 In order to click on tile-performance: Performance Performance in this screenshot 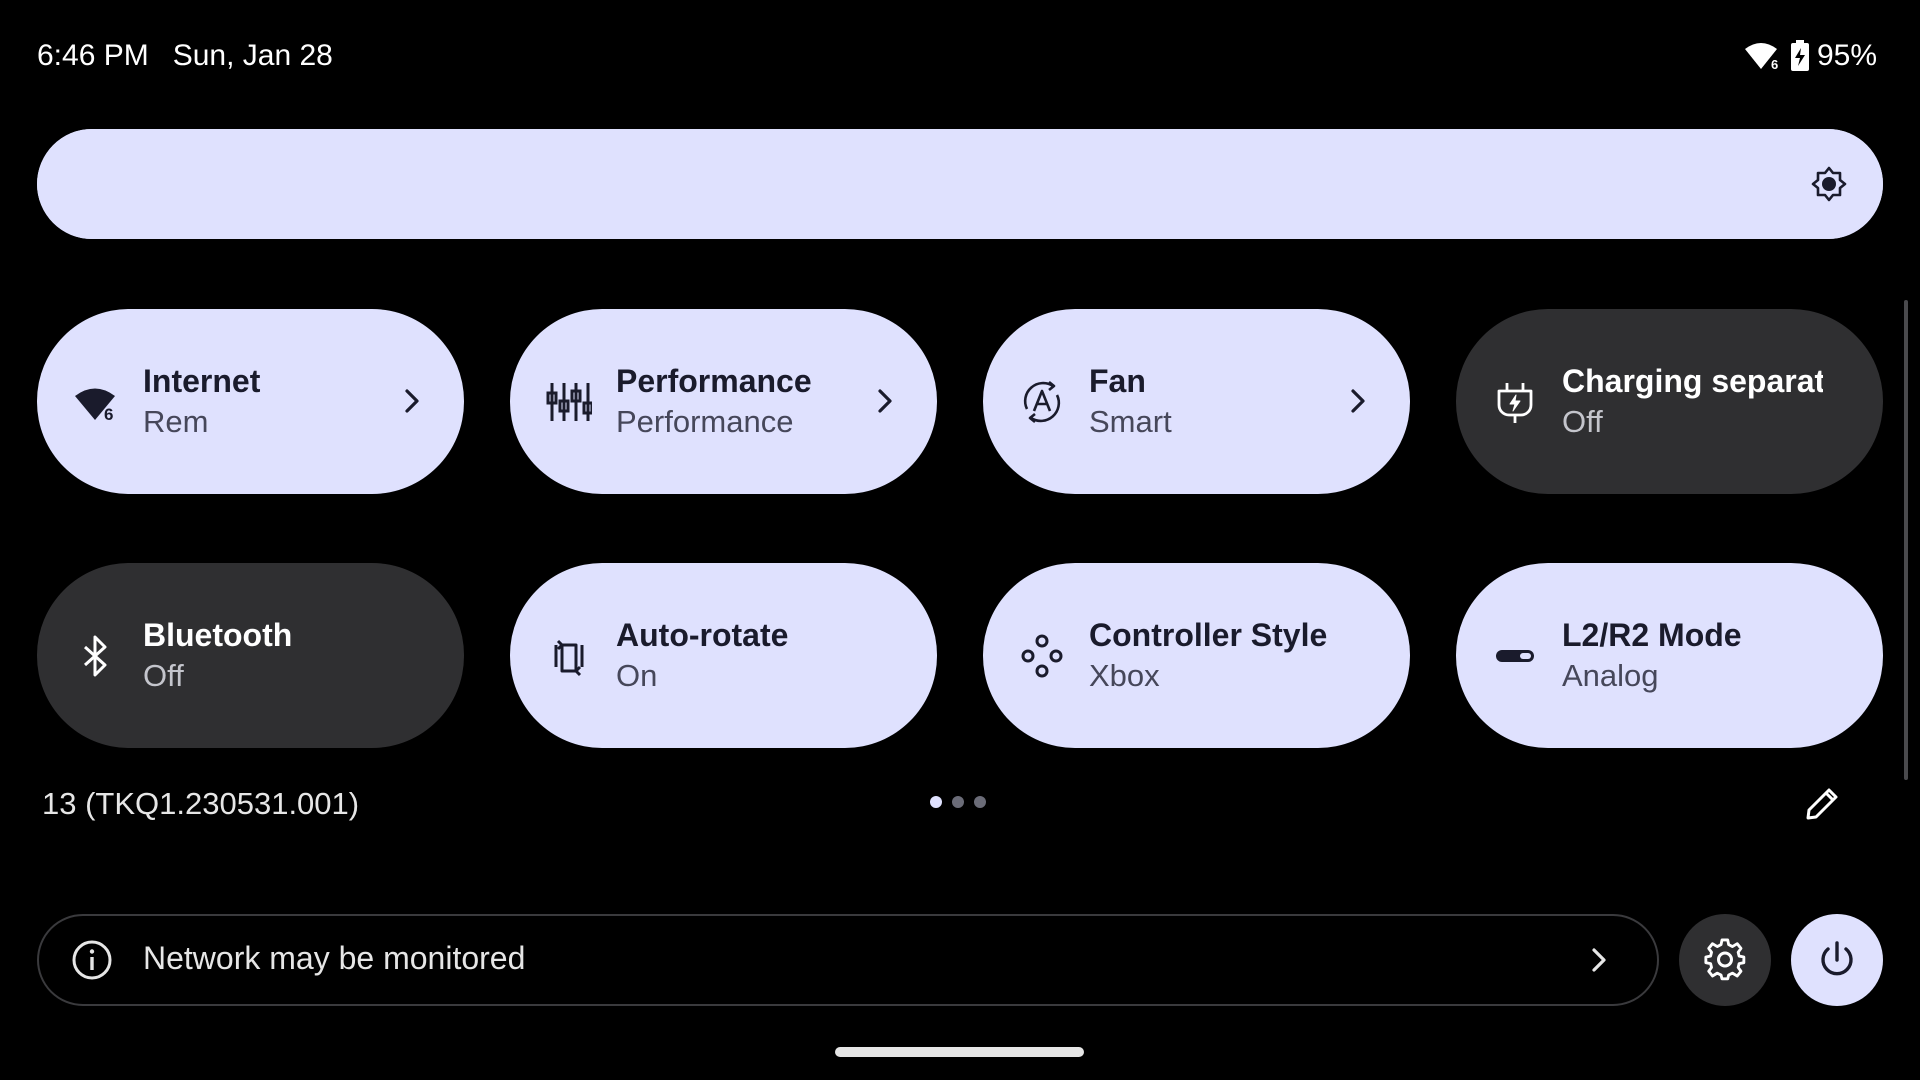, I will do `click(723, 401)`.